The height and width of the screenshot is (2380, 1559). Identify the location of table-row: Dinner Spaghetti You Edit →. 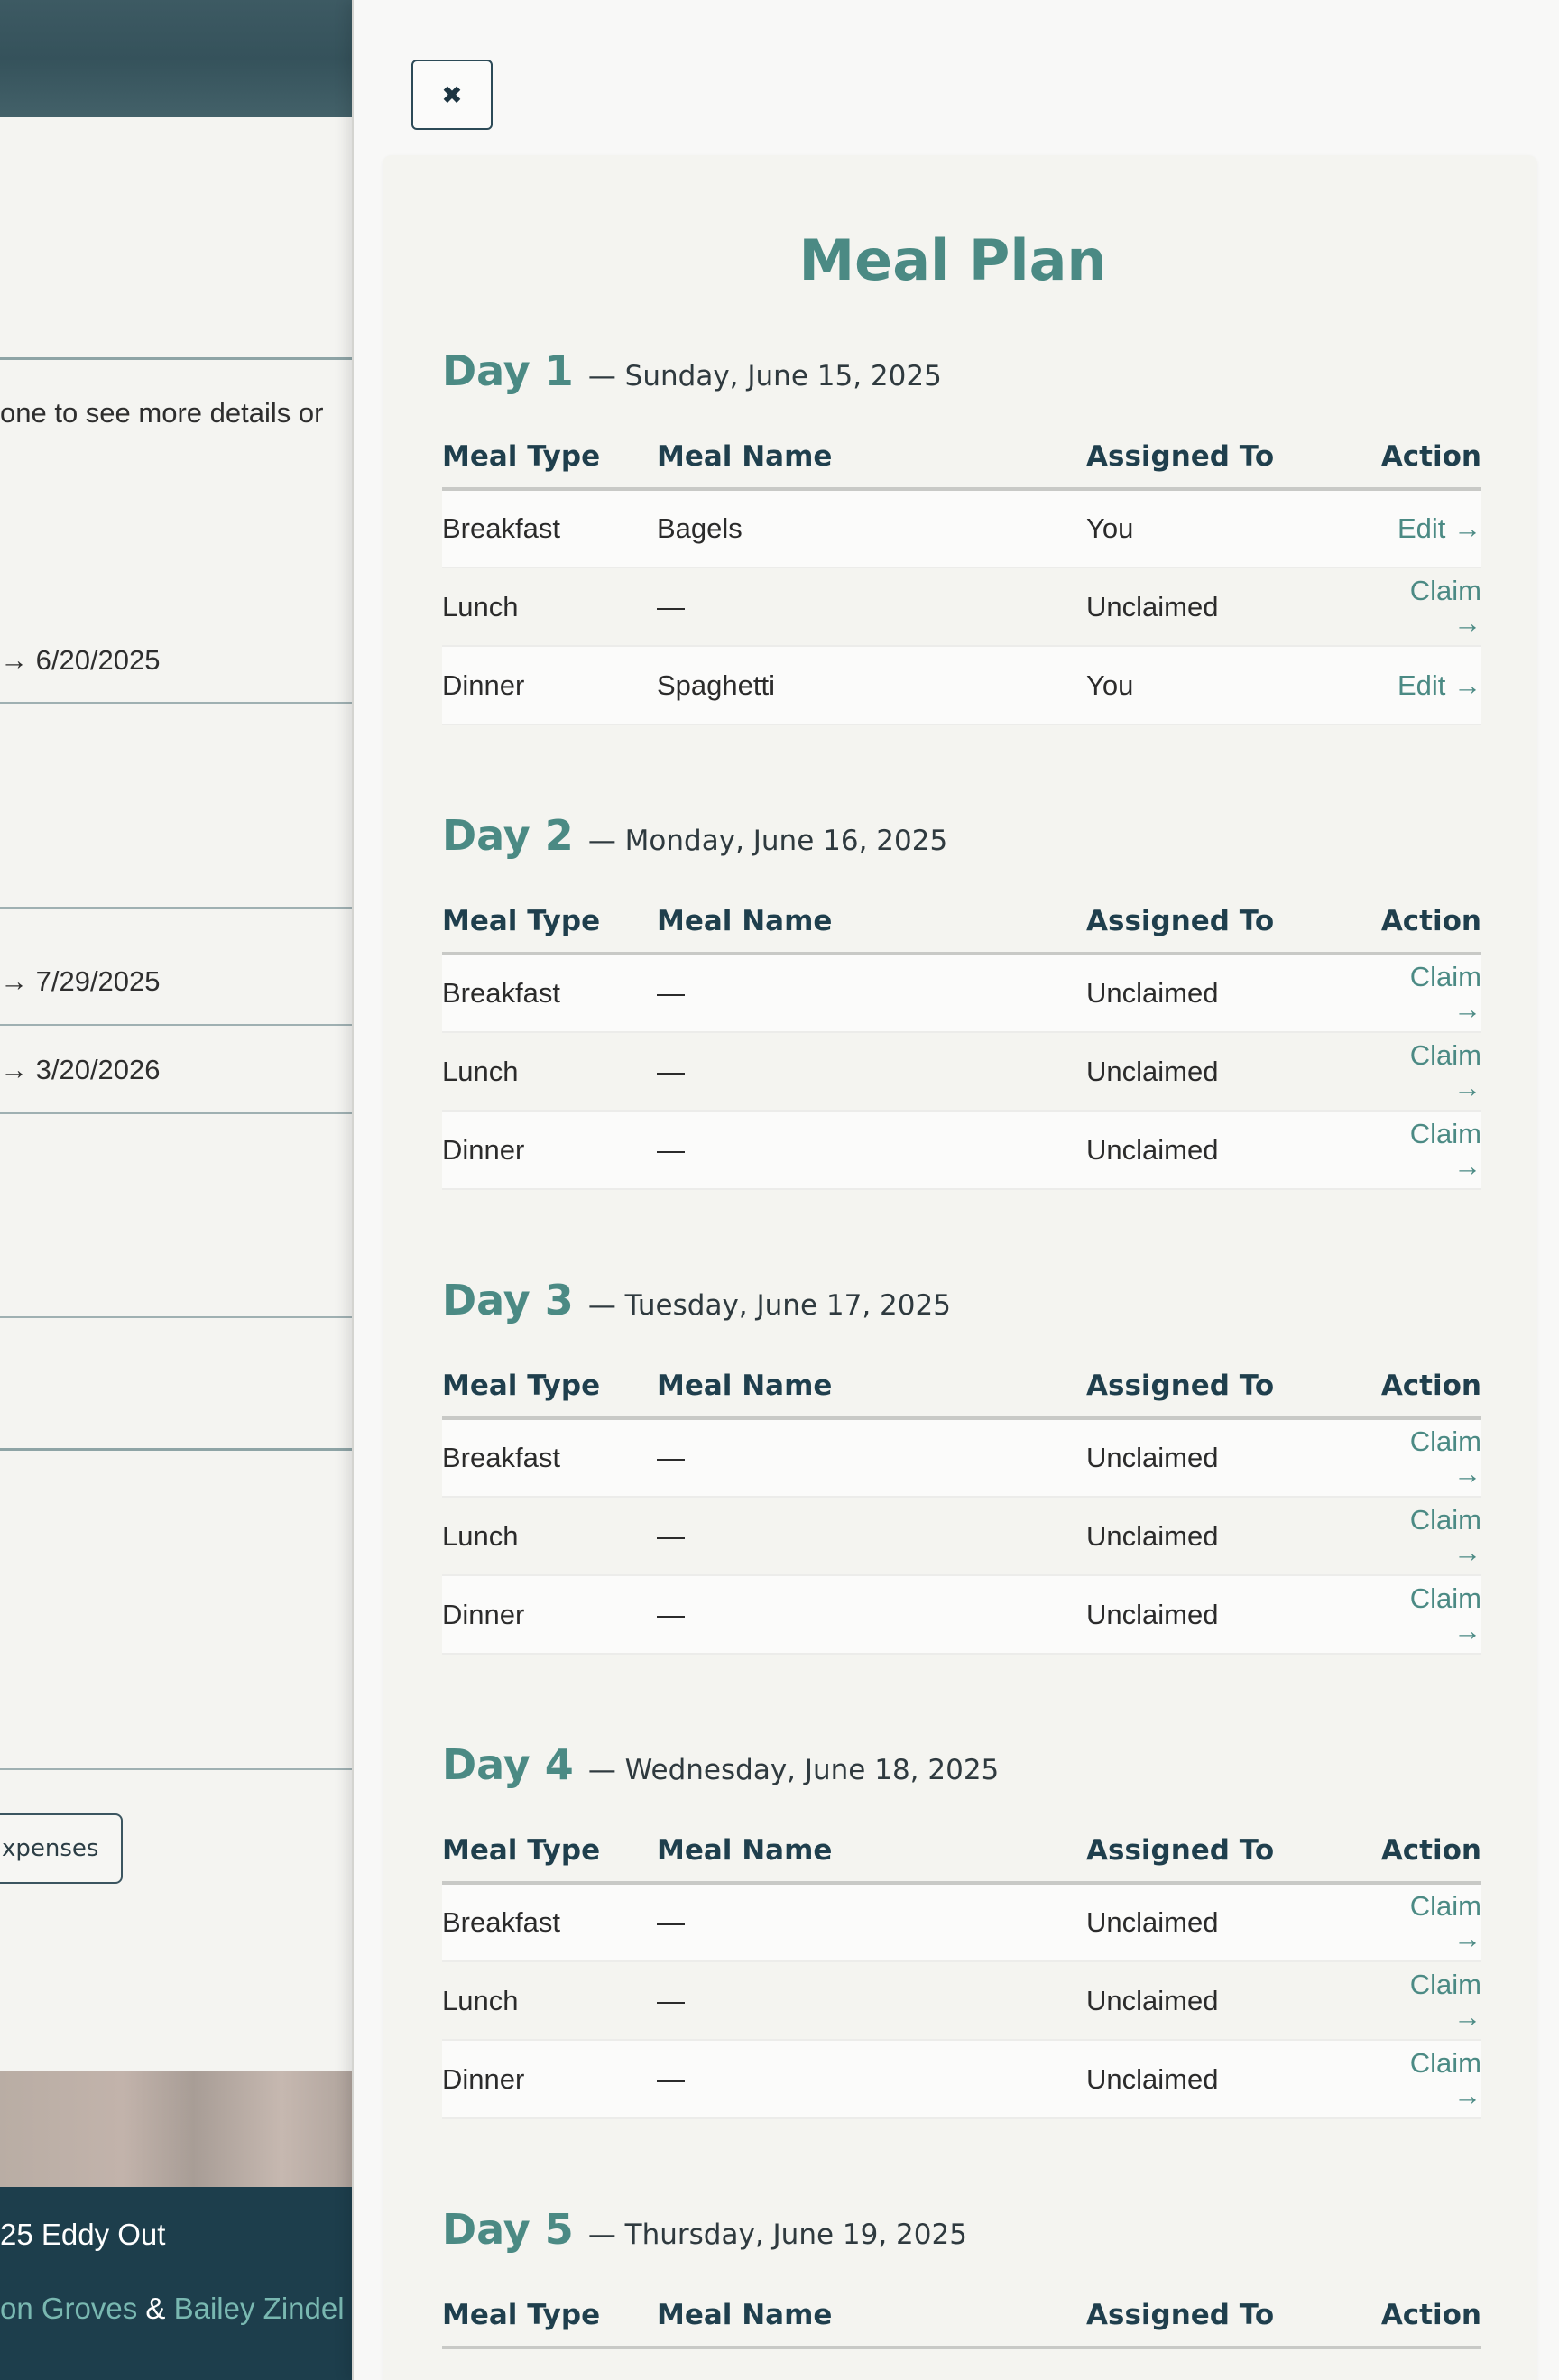
(961, 685).